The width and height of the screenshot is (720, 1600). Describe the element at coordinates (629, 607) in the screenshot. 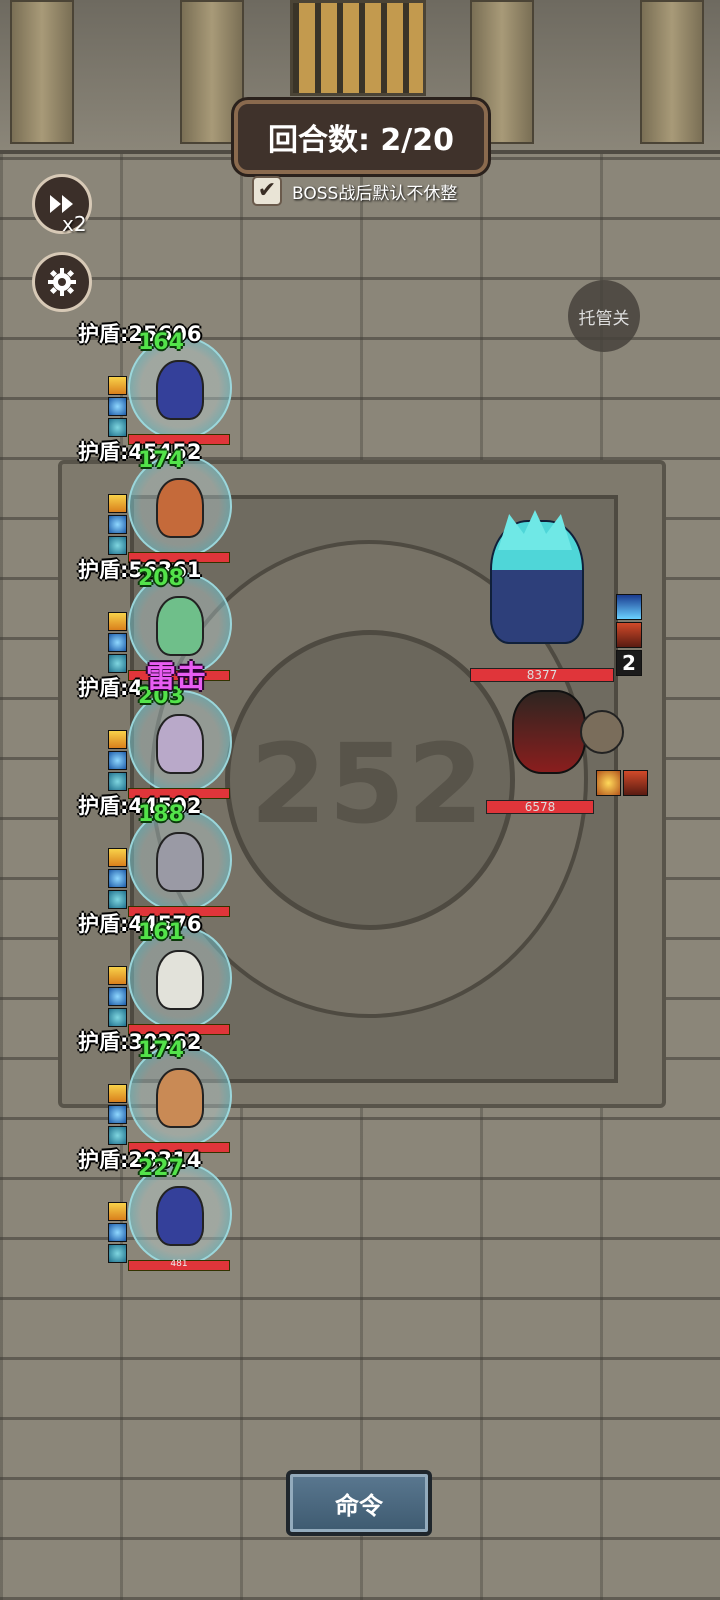

I see `lightning-debuff-icon` at that location.